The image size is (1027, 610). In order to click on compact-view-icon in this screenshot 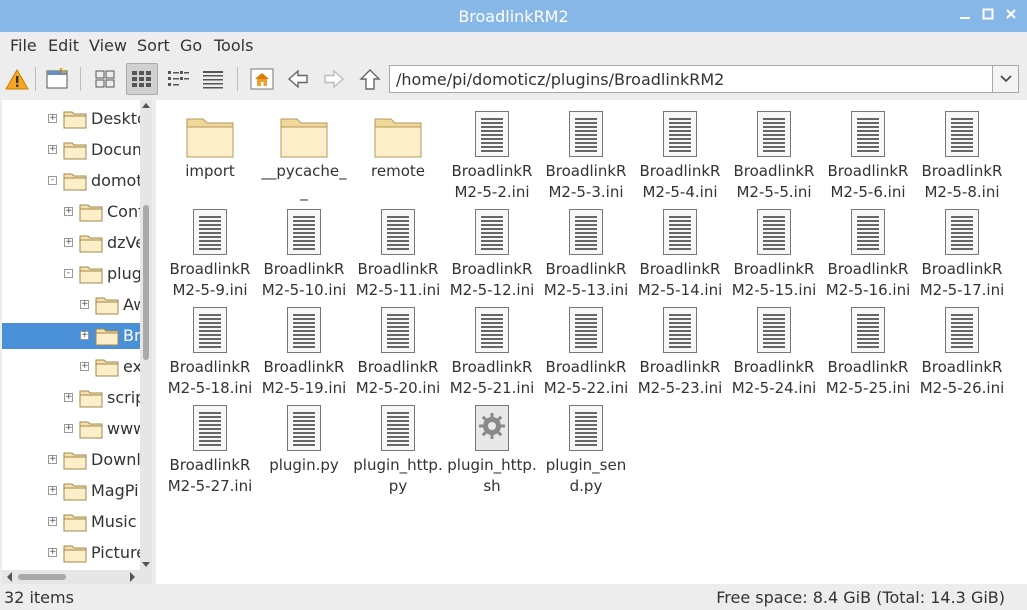, I will do `click(178, 79)`.